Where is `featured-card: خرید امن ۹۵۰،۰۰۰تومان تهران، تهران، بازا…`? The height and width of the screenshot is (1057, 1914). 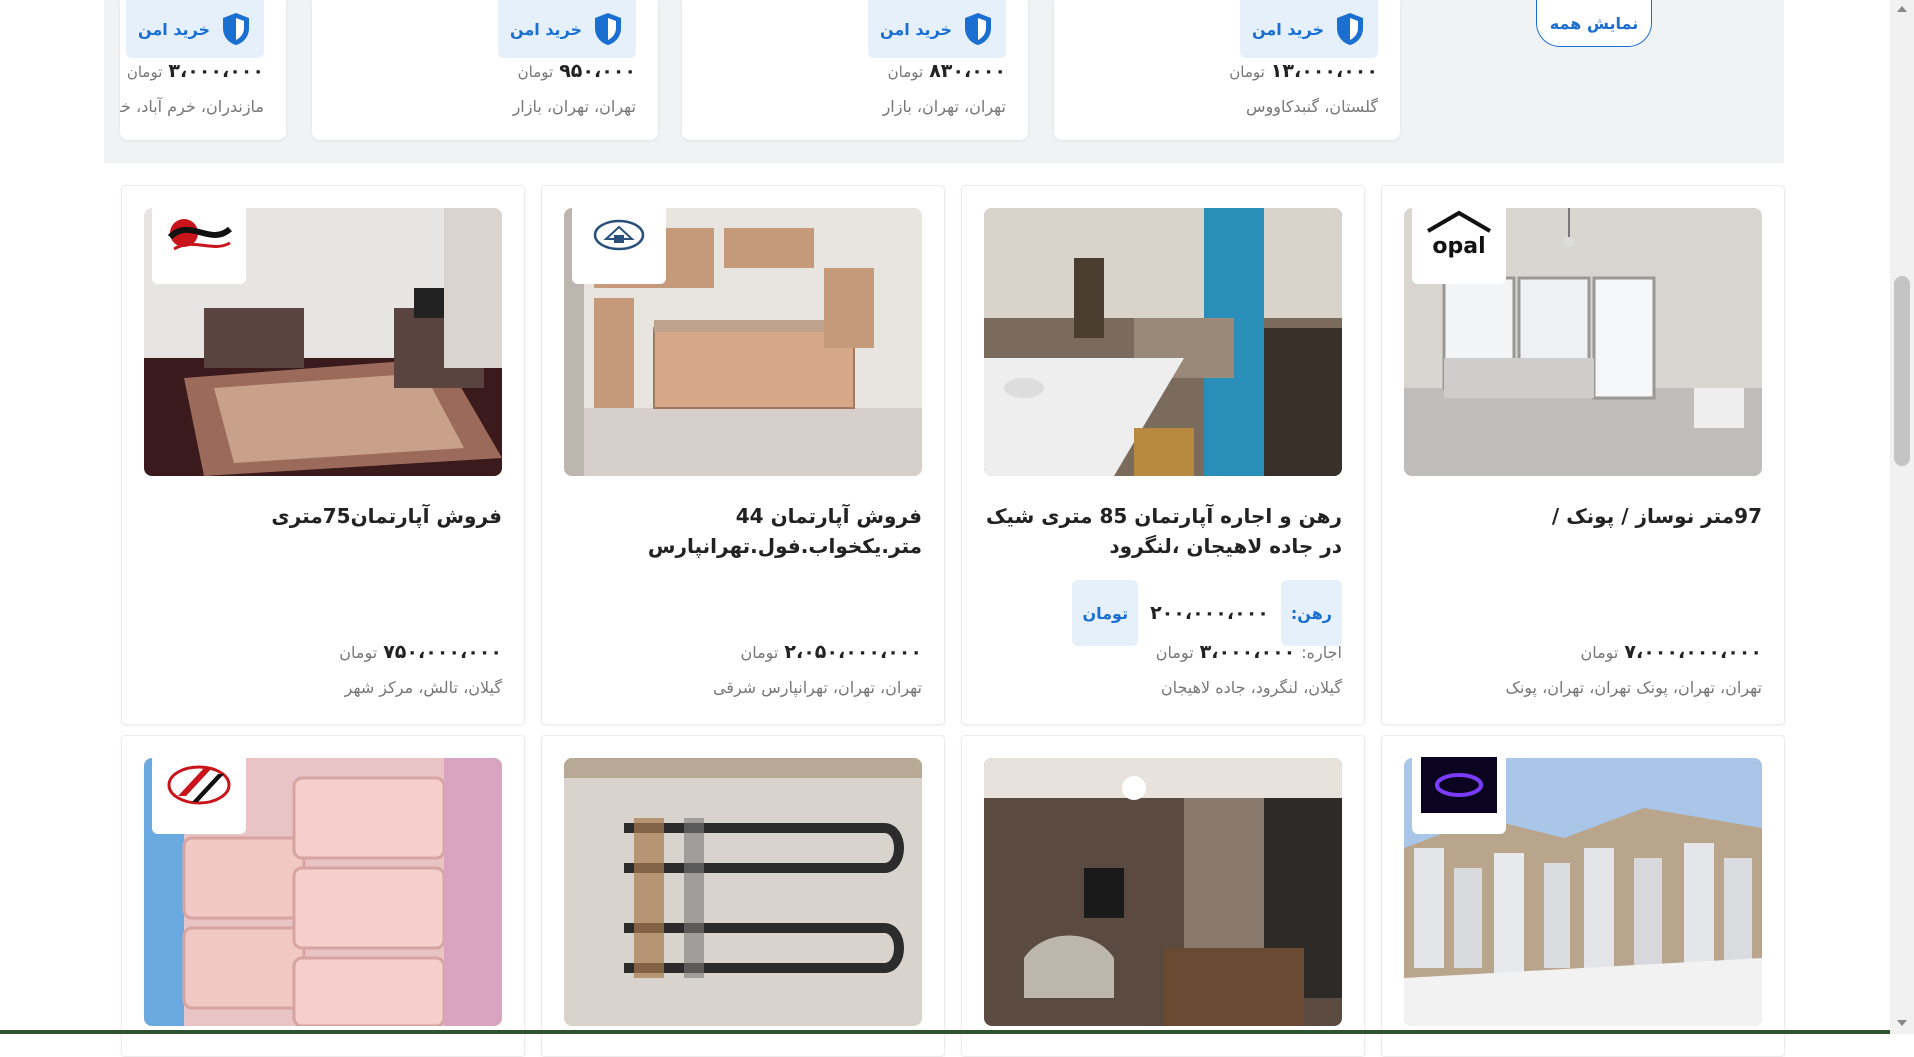 featured-card: خرید امن ۹۵۰،۰۰۰تومان تهران، تهران، بازا… is located at coordinates (485, 70).